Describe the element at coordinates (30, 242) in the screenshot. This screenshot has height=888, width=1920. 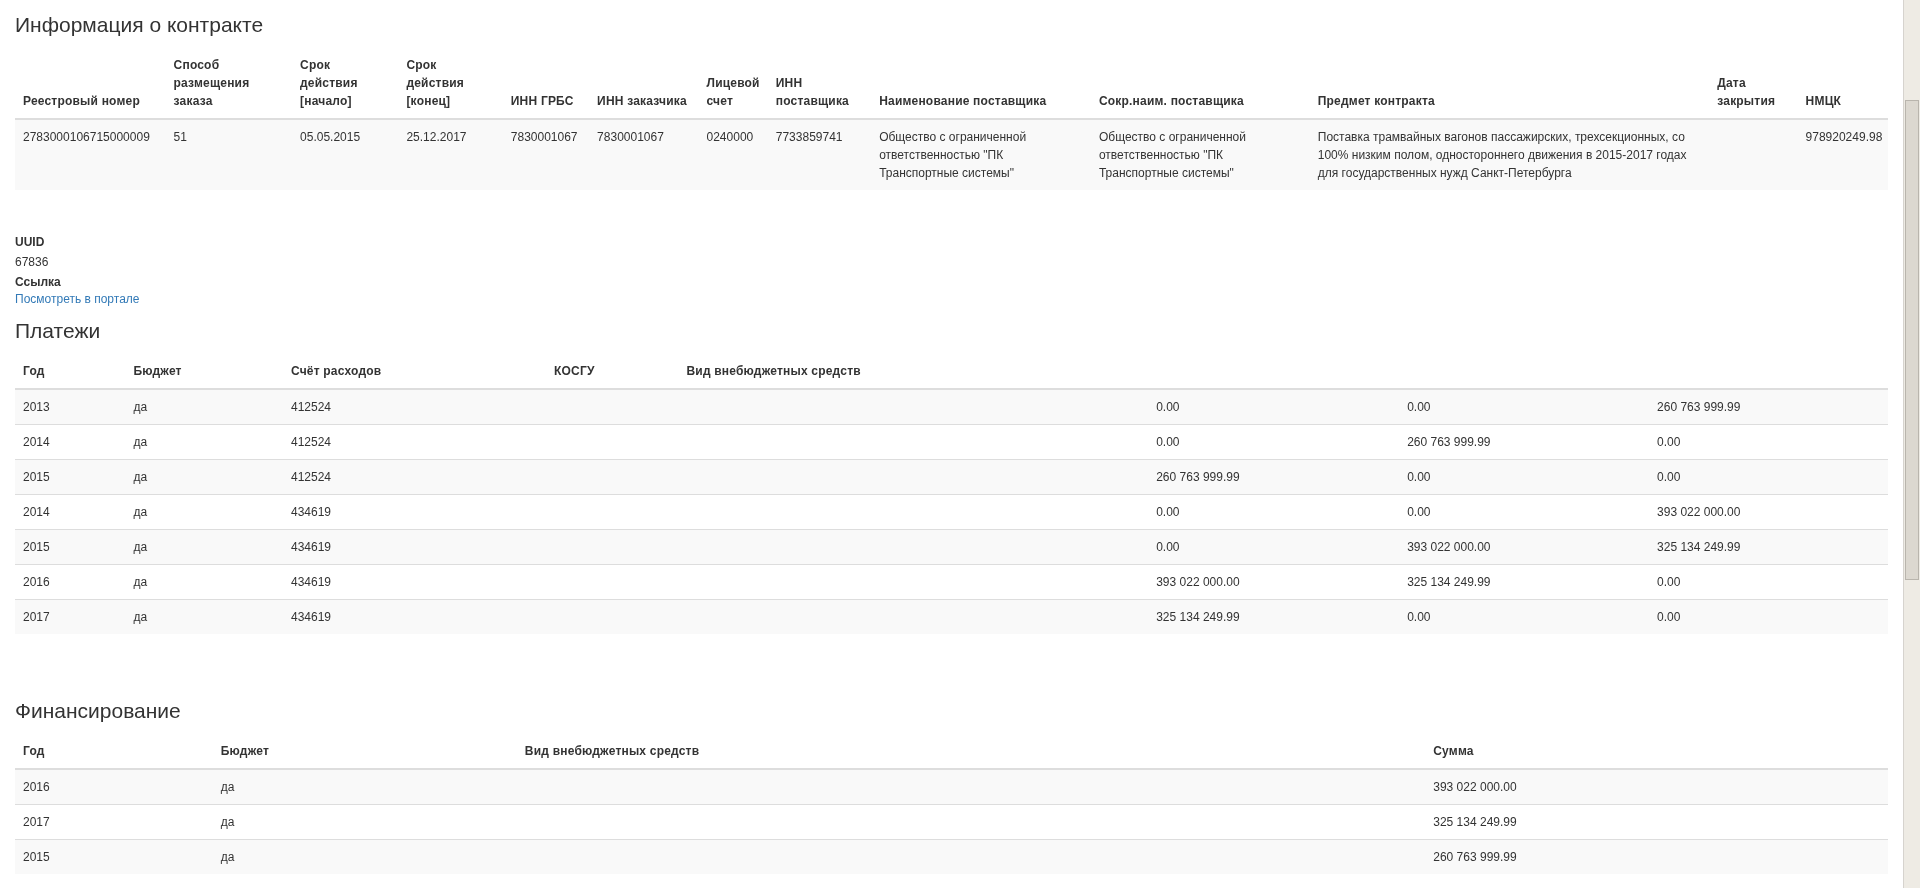
I see `detail-label: UUID` at that location.